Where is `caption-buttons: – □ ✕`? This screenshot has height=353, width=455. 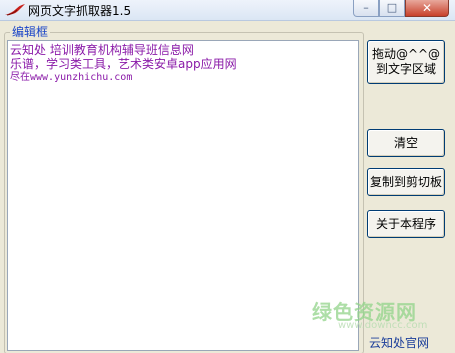 caption-buttons: – □ ✕ is located at coordinates (401, 9).